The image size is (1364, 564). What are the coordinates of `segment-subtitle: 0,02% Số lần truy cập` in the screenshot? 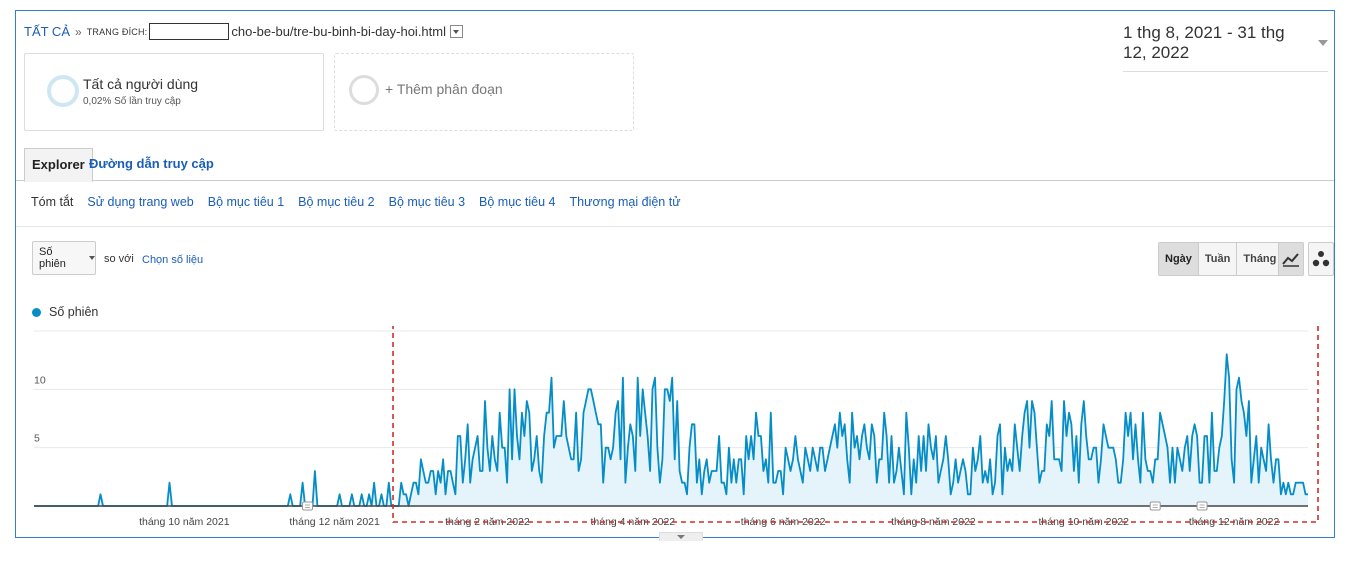 It's located at (132, 101).